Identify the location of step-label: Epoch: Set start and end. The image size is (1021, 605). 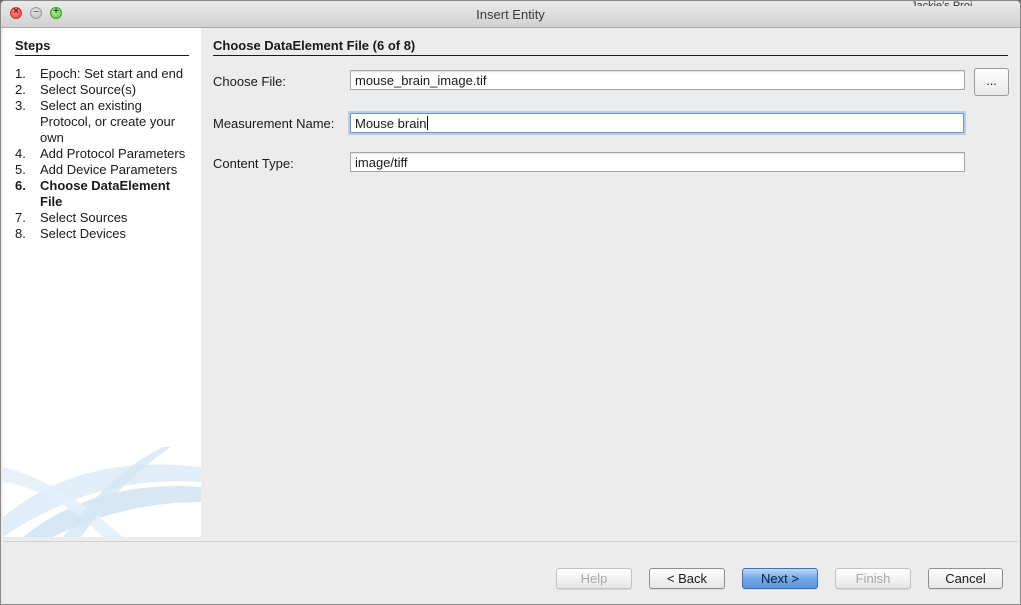
(112, 73).